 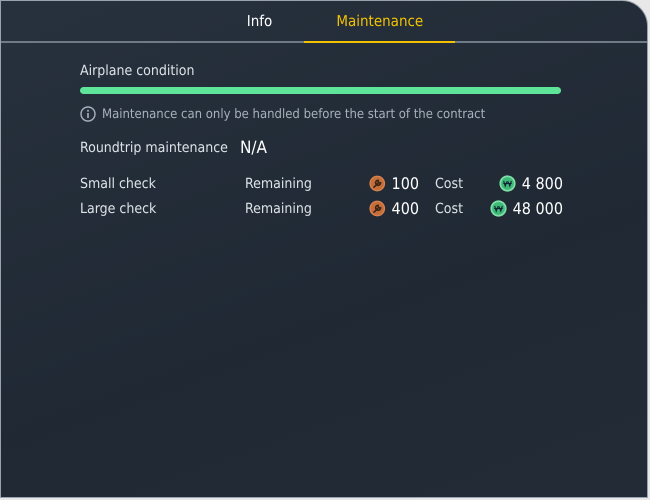 What do you see at coordinates (405, 208) in the screenshot?
I see `remaining-value: 400` at bounding box center [405, 208].